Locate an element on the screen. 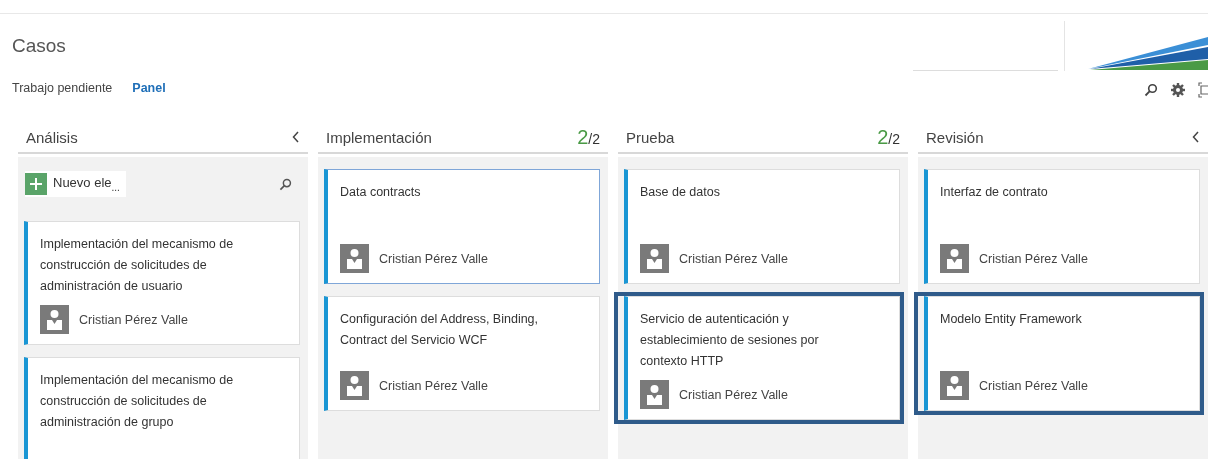 Image resolution: width=1208 pixels, height=459 pixels. work-item-card: Implementación del mecanismo de construcción de solicitudes de administración de grupo is located at coordinates (162, 408).